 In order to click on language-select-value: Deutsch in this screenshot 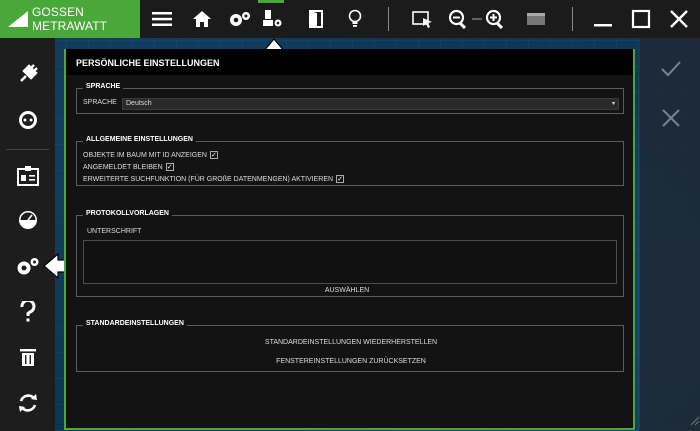, I will do `click(139, 103)`.